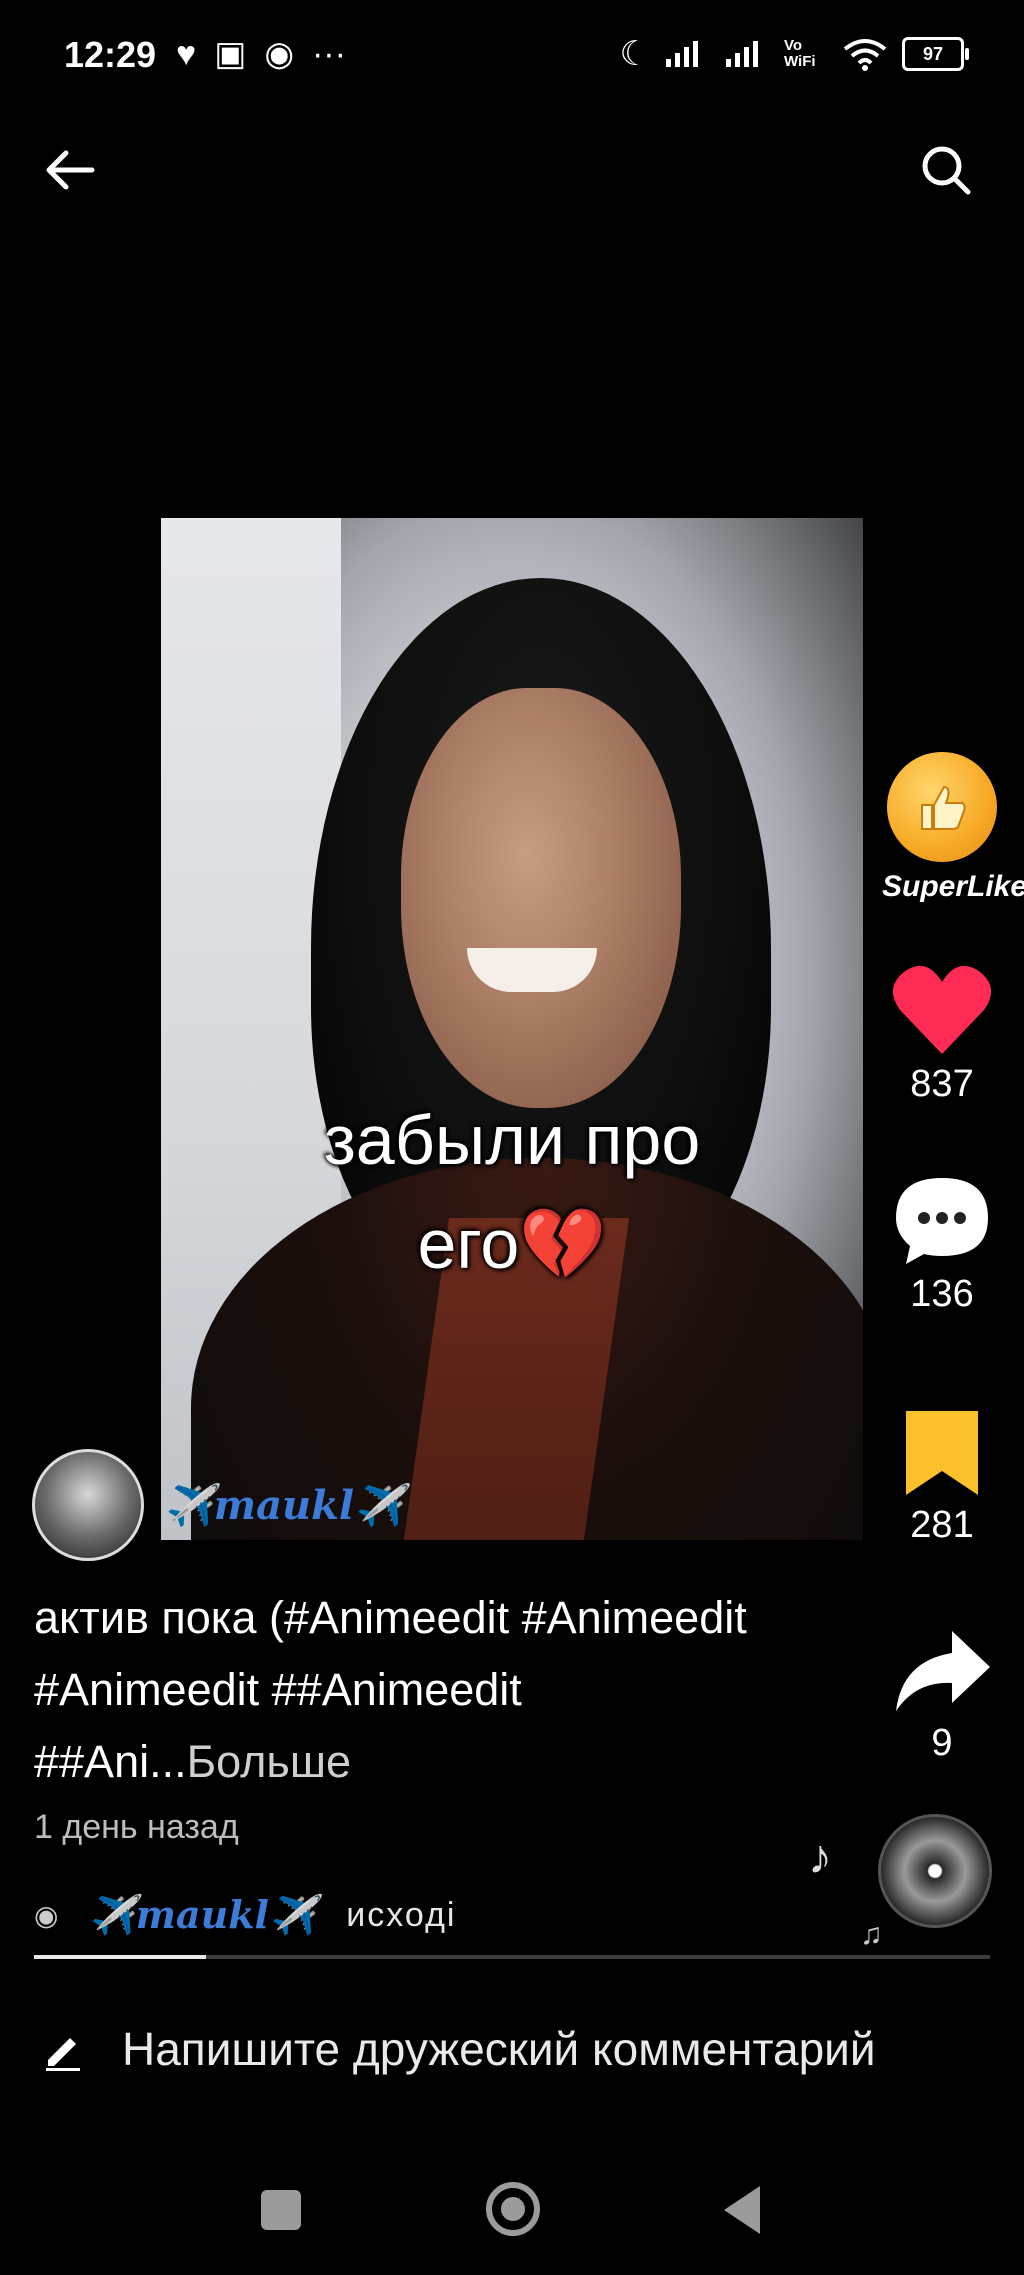  I want to click on status-bar: 12:29 ♥ ▣ ◉ ··· ☾ Vo WiFi 97, so click(512, 55).